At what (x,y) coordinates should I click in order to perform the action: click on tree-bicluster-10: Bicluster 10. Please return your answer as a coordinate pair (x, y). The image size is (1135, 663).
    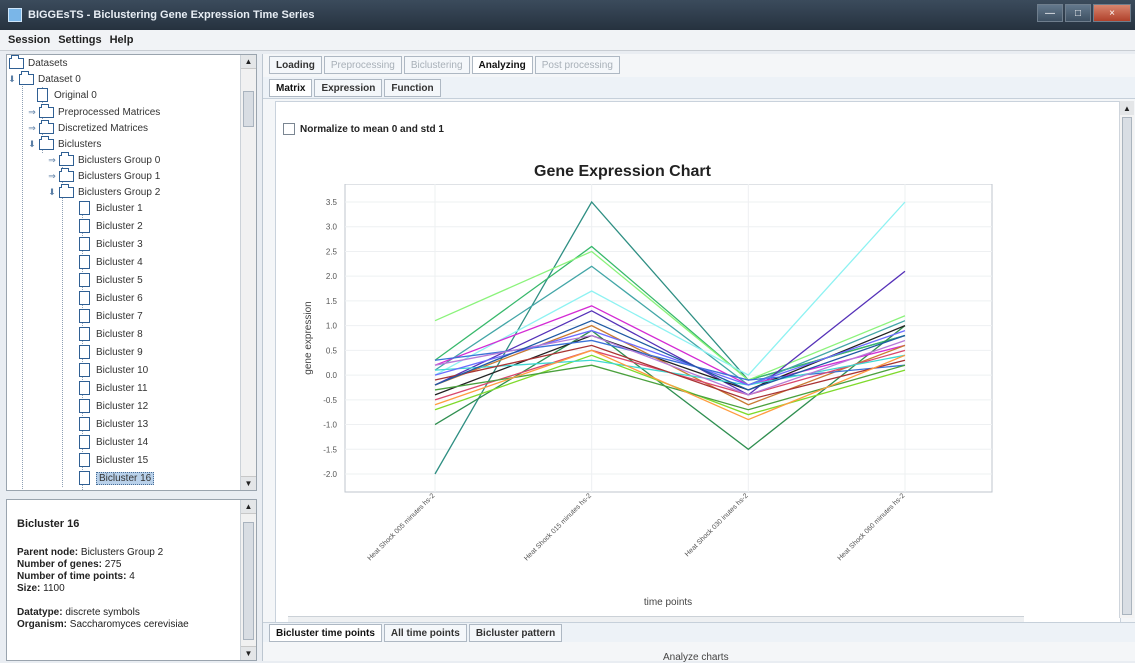
    Looking at the image, I should click on (112, 370).